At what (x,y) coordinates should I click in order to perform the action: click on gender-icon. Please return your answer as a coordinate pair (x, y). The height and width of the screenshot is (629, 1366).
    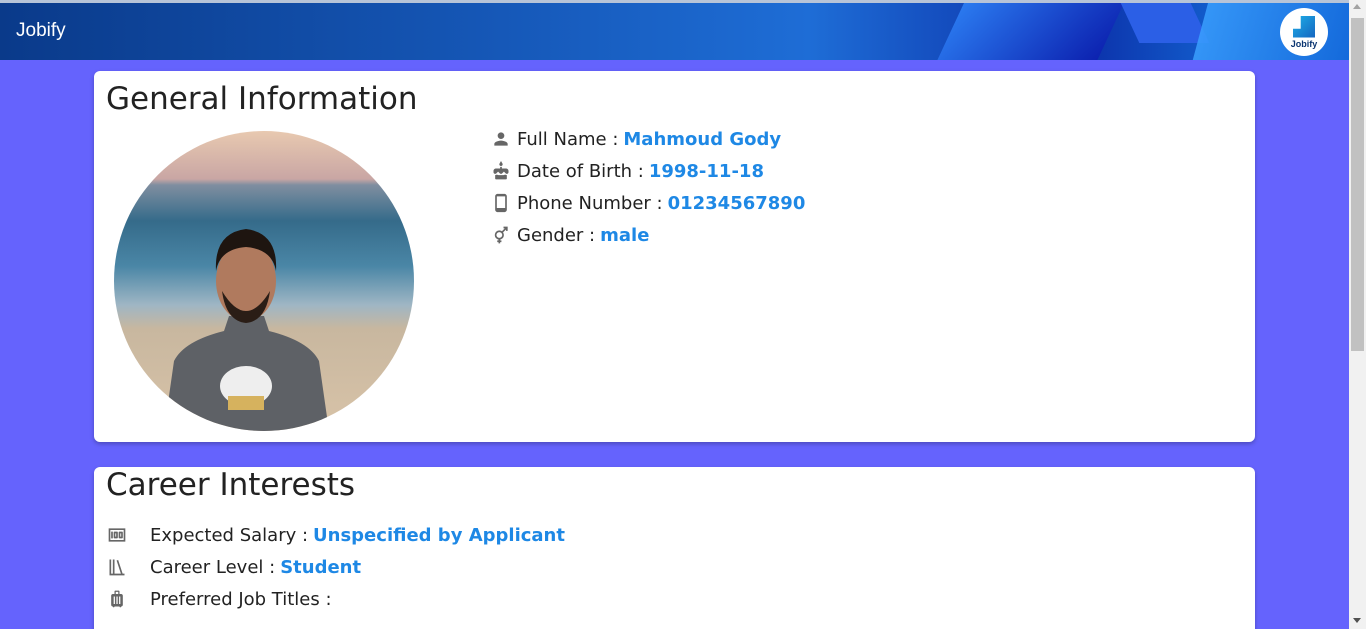
    Looking at the image, I should click on (501, 235).